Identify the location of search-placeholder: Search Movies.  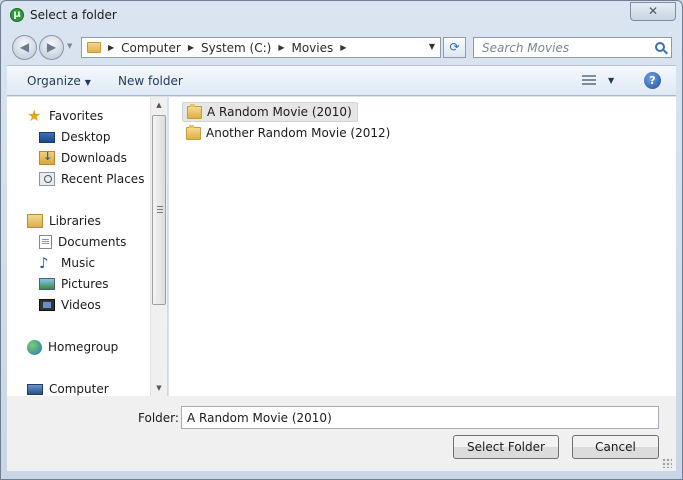
(526, 48).